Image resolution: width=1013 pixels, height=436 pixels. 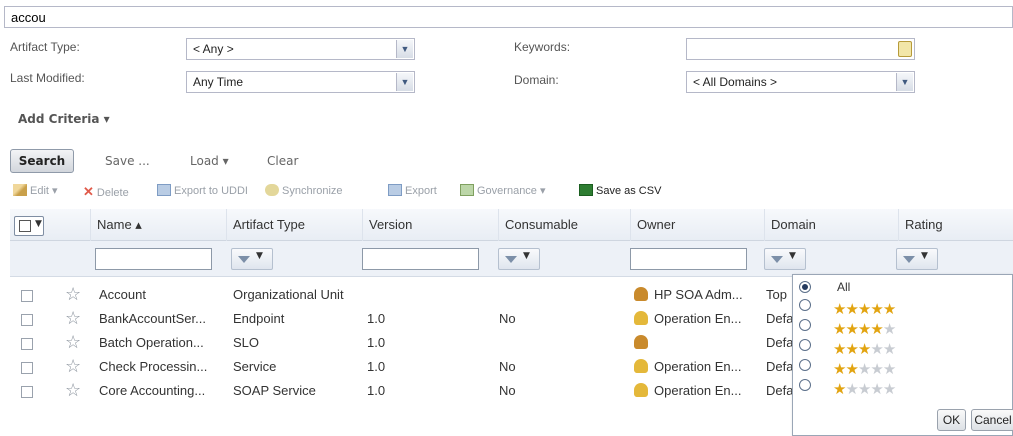 I want to click on domain-value: < All Domains >, so click(x=735, y=82).